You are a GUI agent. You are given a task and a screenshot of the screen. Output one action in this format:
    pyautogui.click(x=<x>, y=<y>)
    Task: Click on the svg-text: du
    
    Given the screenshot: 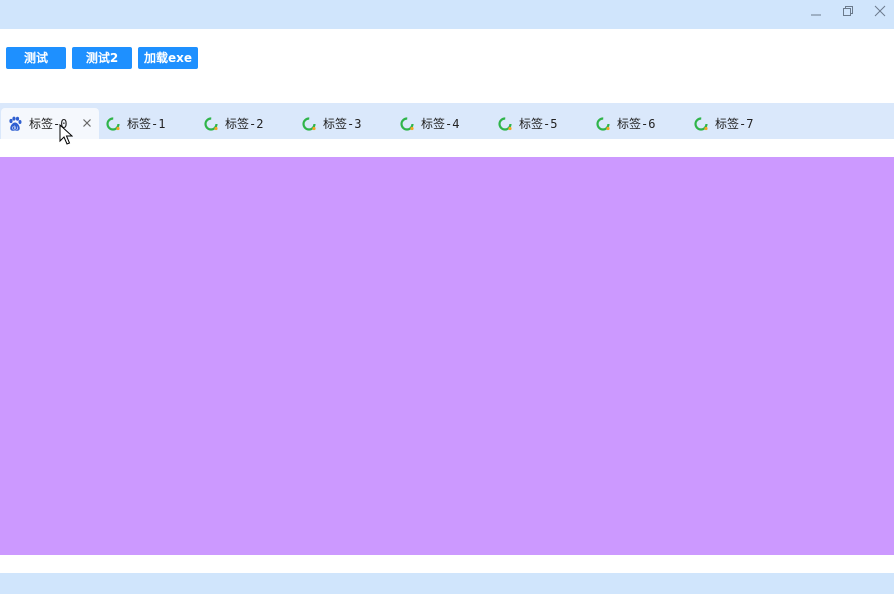 What is the action you would take?
    pyautogui.click(x=15, y=128)
    